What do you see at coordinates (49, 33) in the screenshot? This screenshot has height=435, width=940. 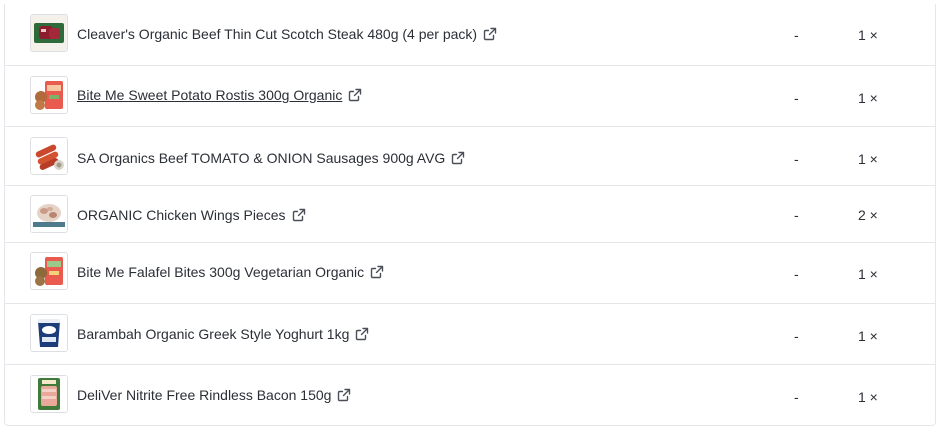 I see `steak-thumbnail` at bounding box center [49, 33].